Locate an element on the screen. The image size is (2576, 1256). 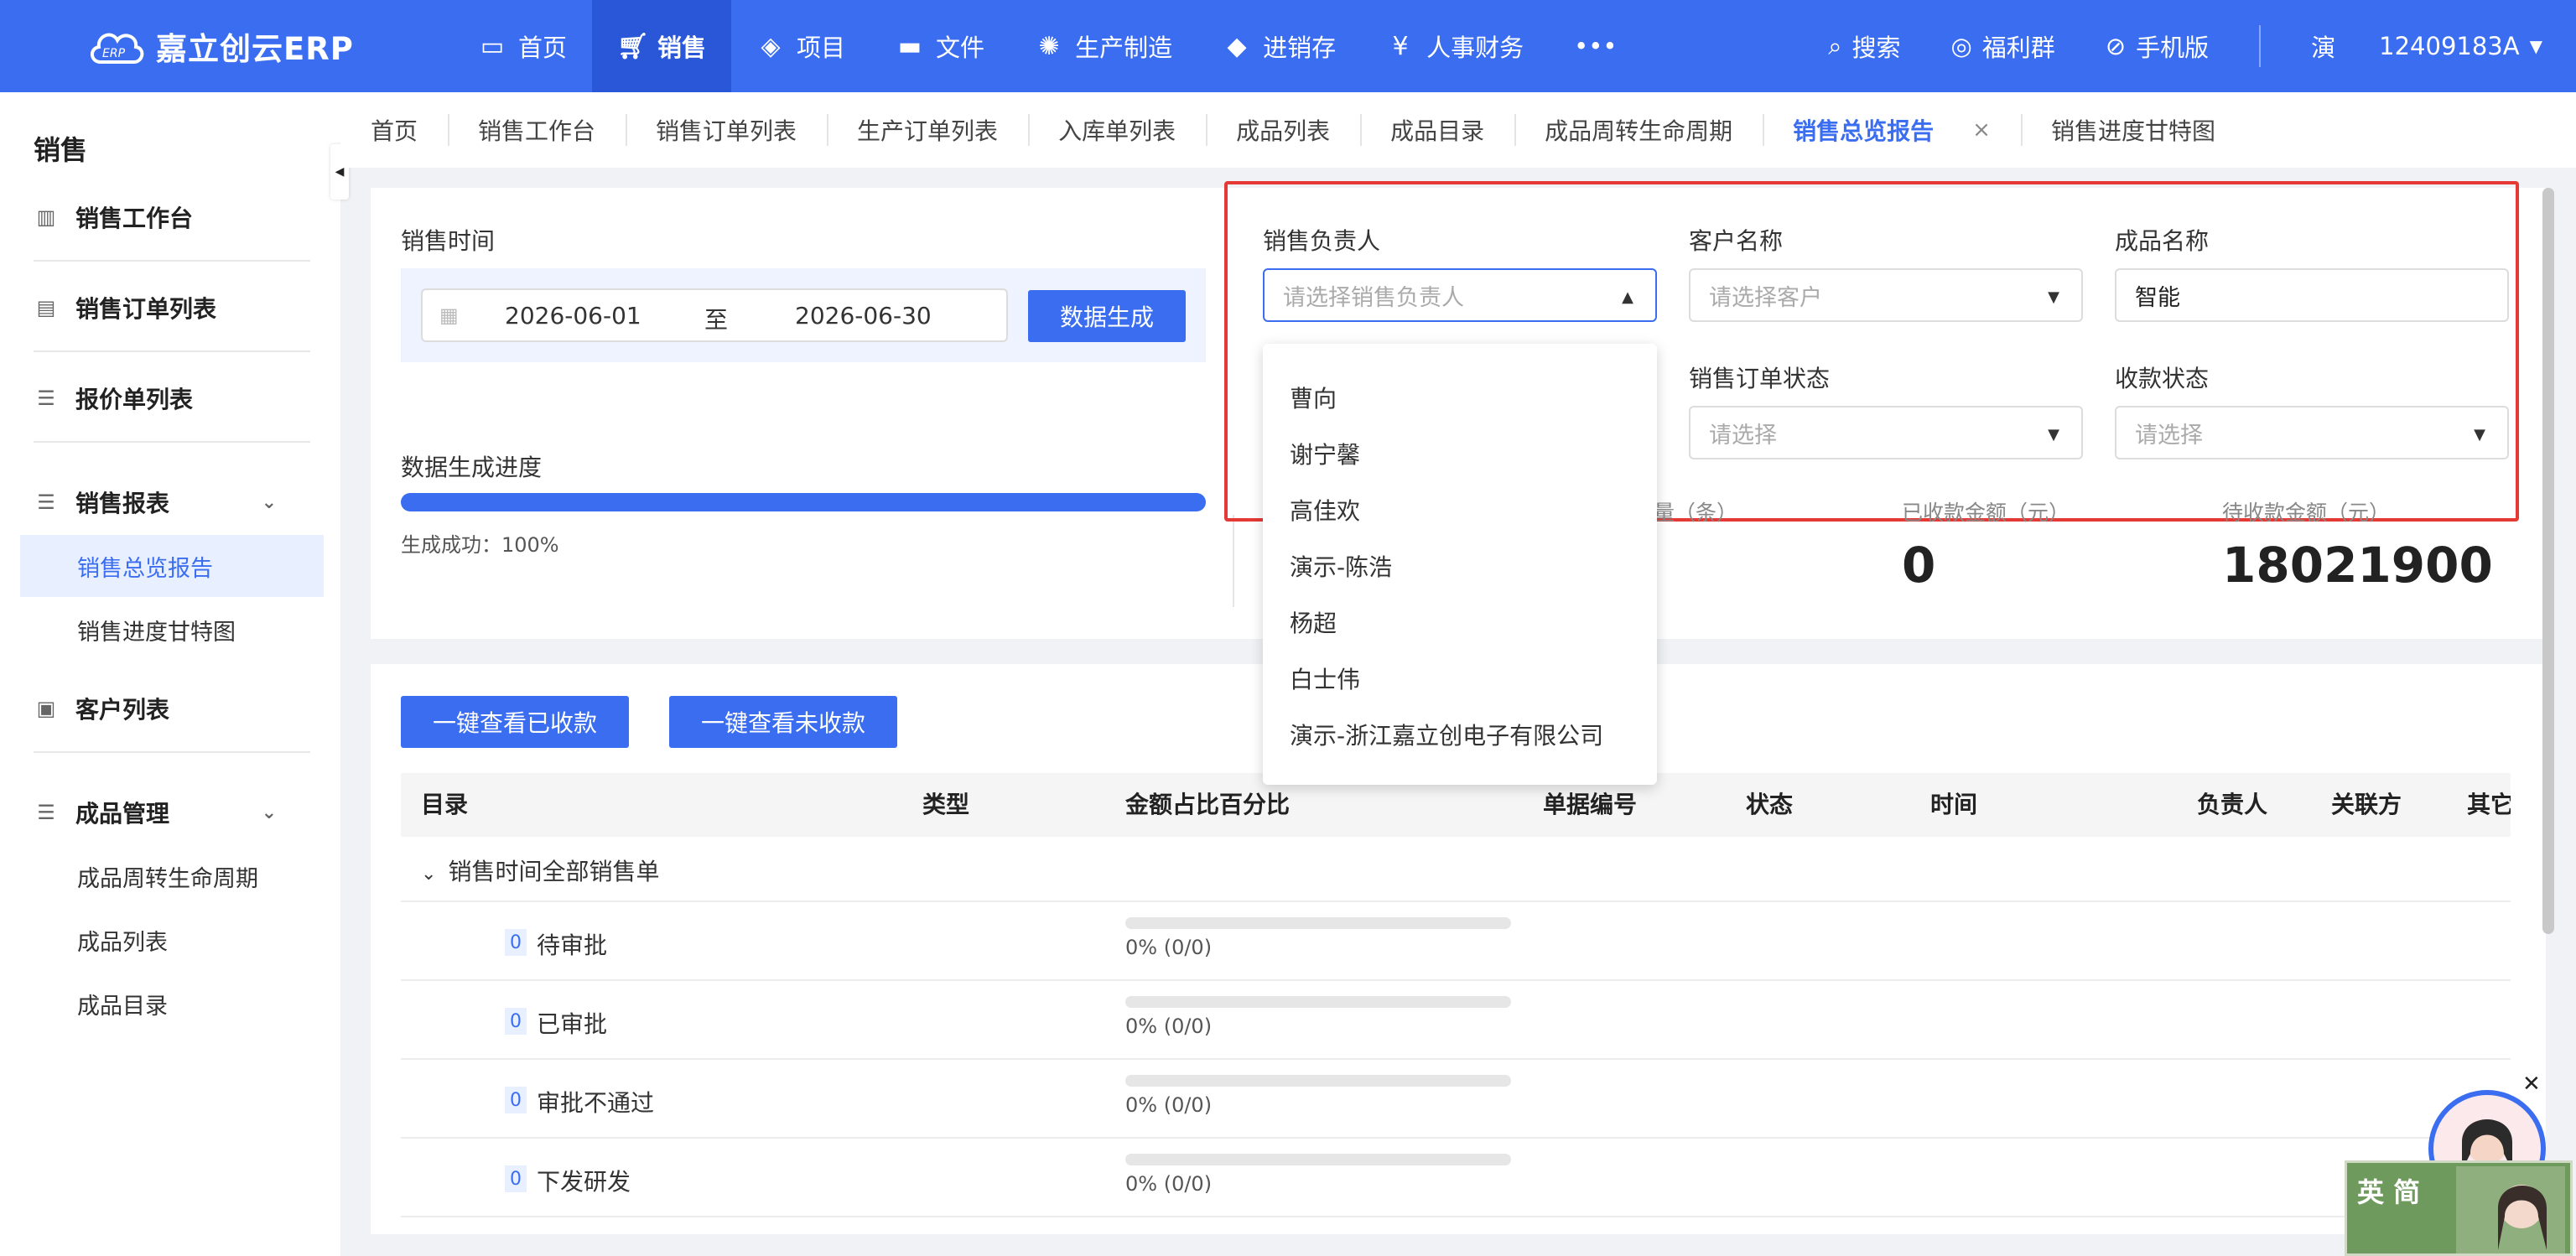
user-menu: 演 12409183A ▼ is located at coordinates (2426, 46).